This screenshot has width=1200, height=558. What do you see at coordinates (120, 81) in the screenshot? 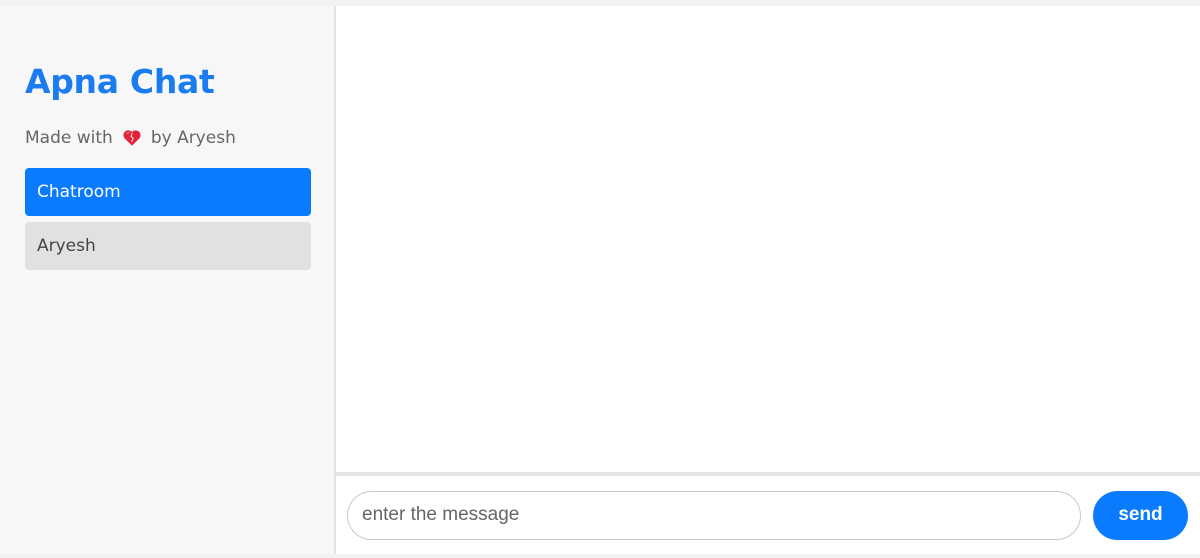
I see `app-title: Apna Chat` at bounding box center [120, 81].